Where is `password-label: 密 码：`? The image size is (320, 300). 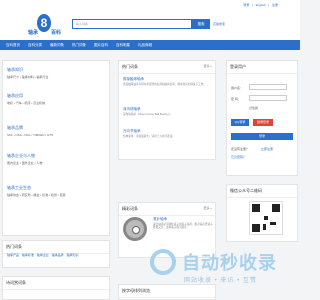
password-label: 密 码： is located at coordinates (236, 99).